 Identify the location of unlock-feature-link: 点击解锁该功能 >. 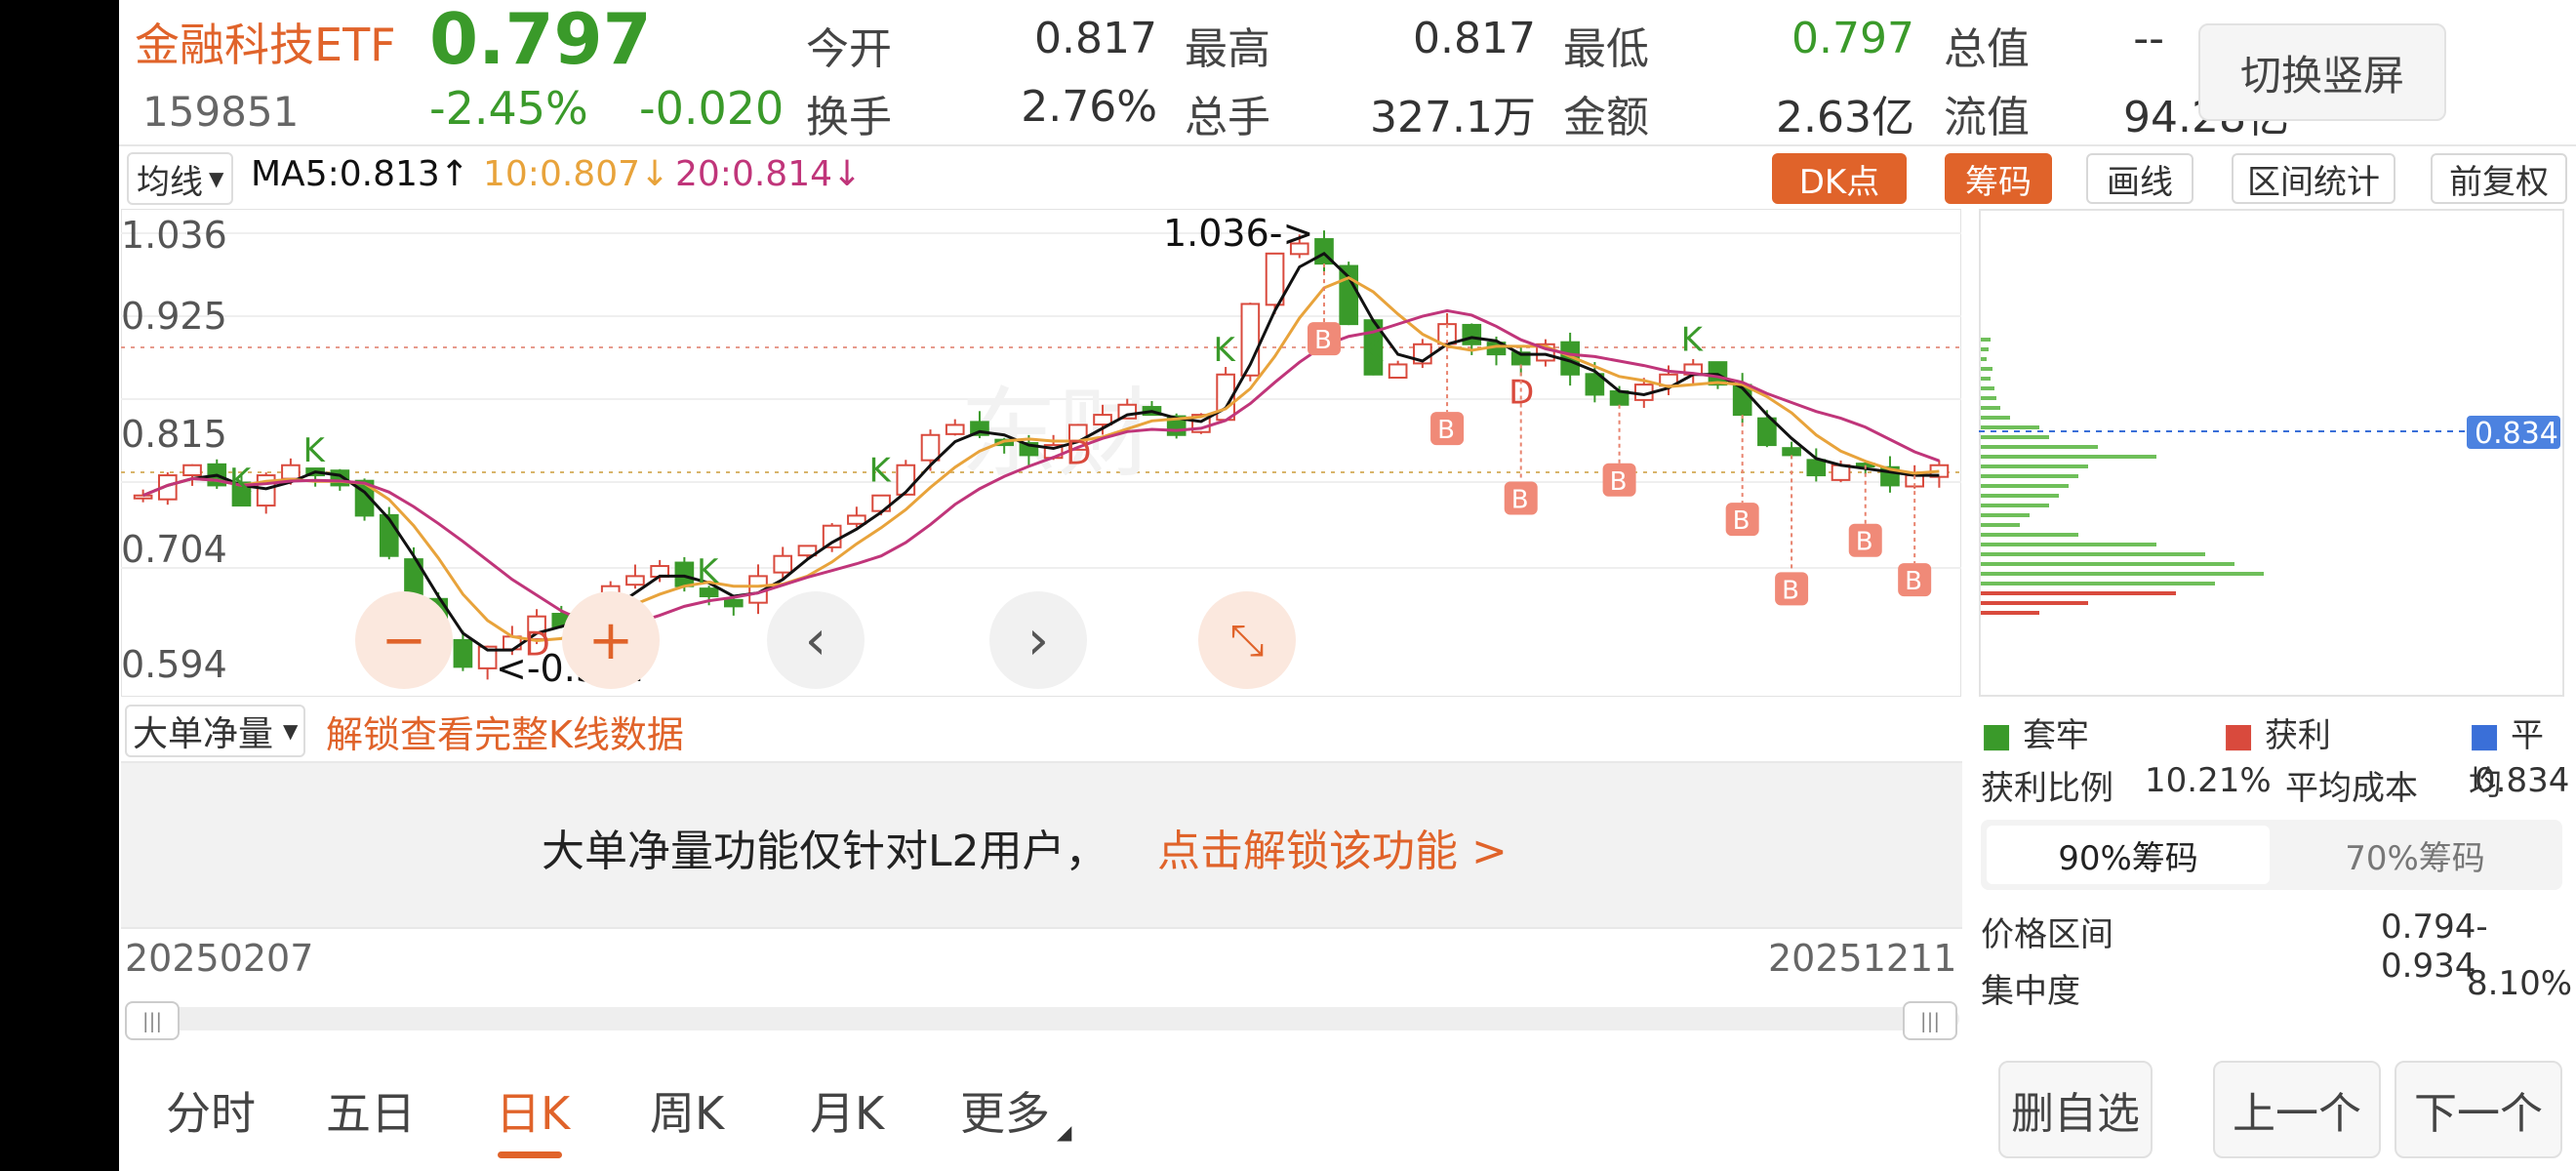
(1332, 847).